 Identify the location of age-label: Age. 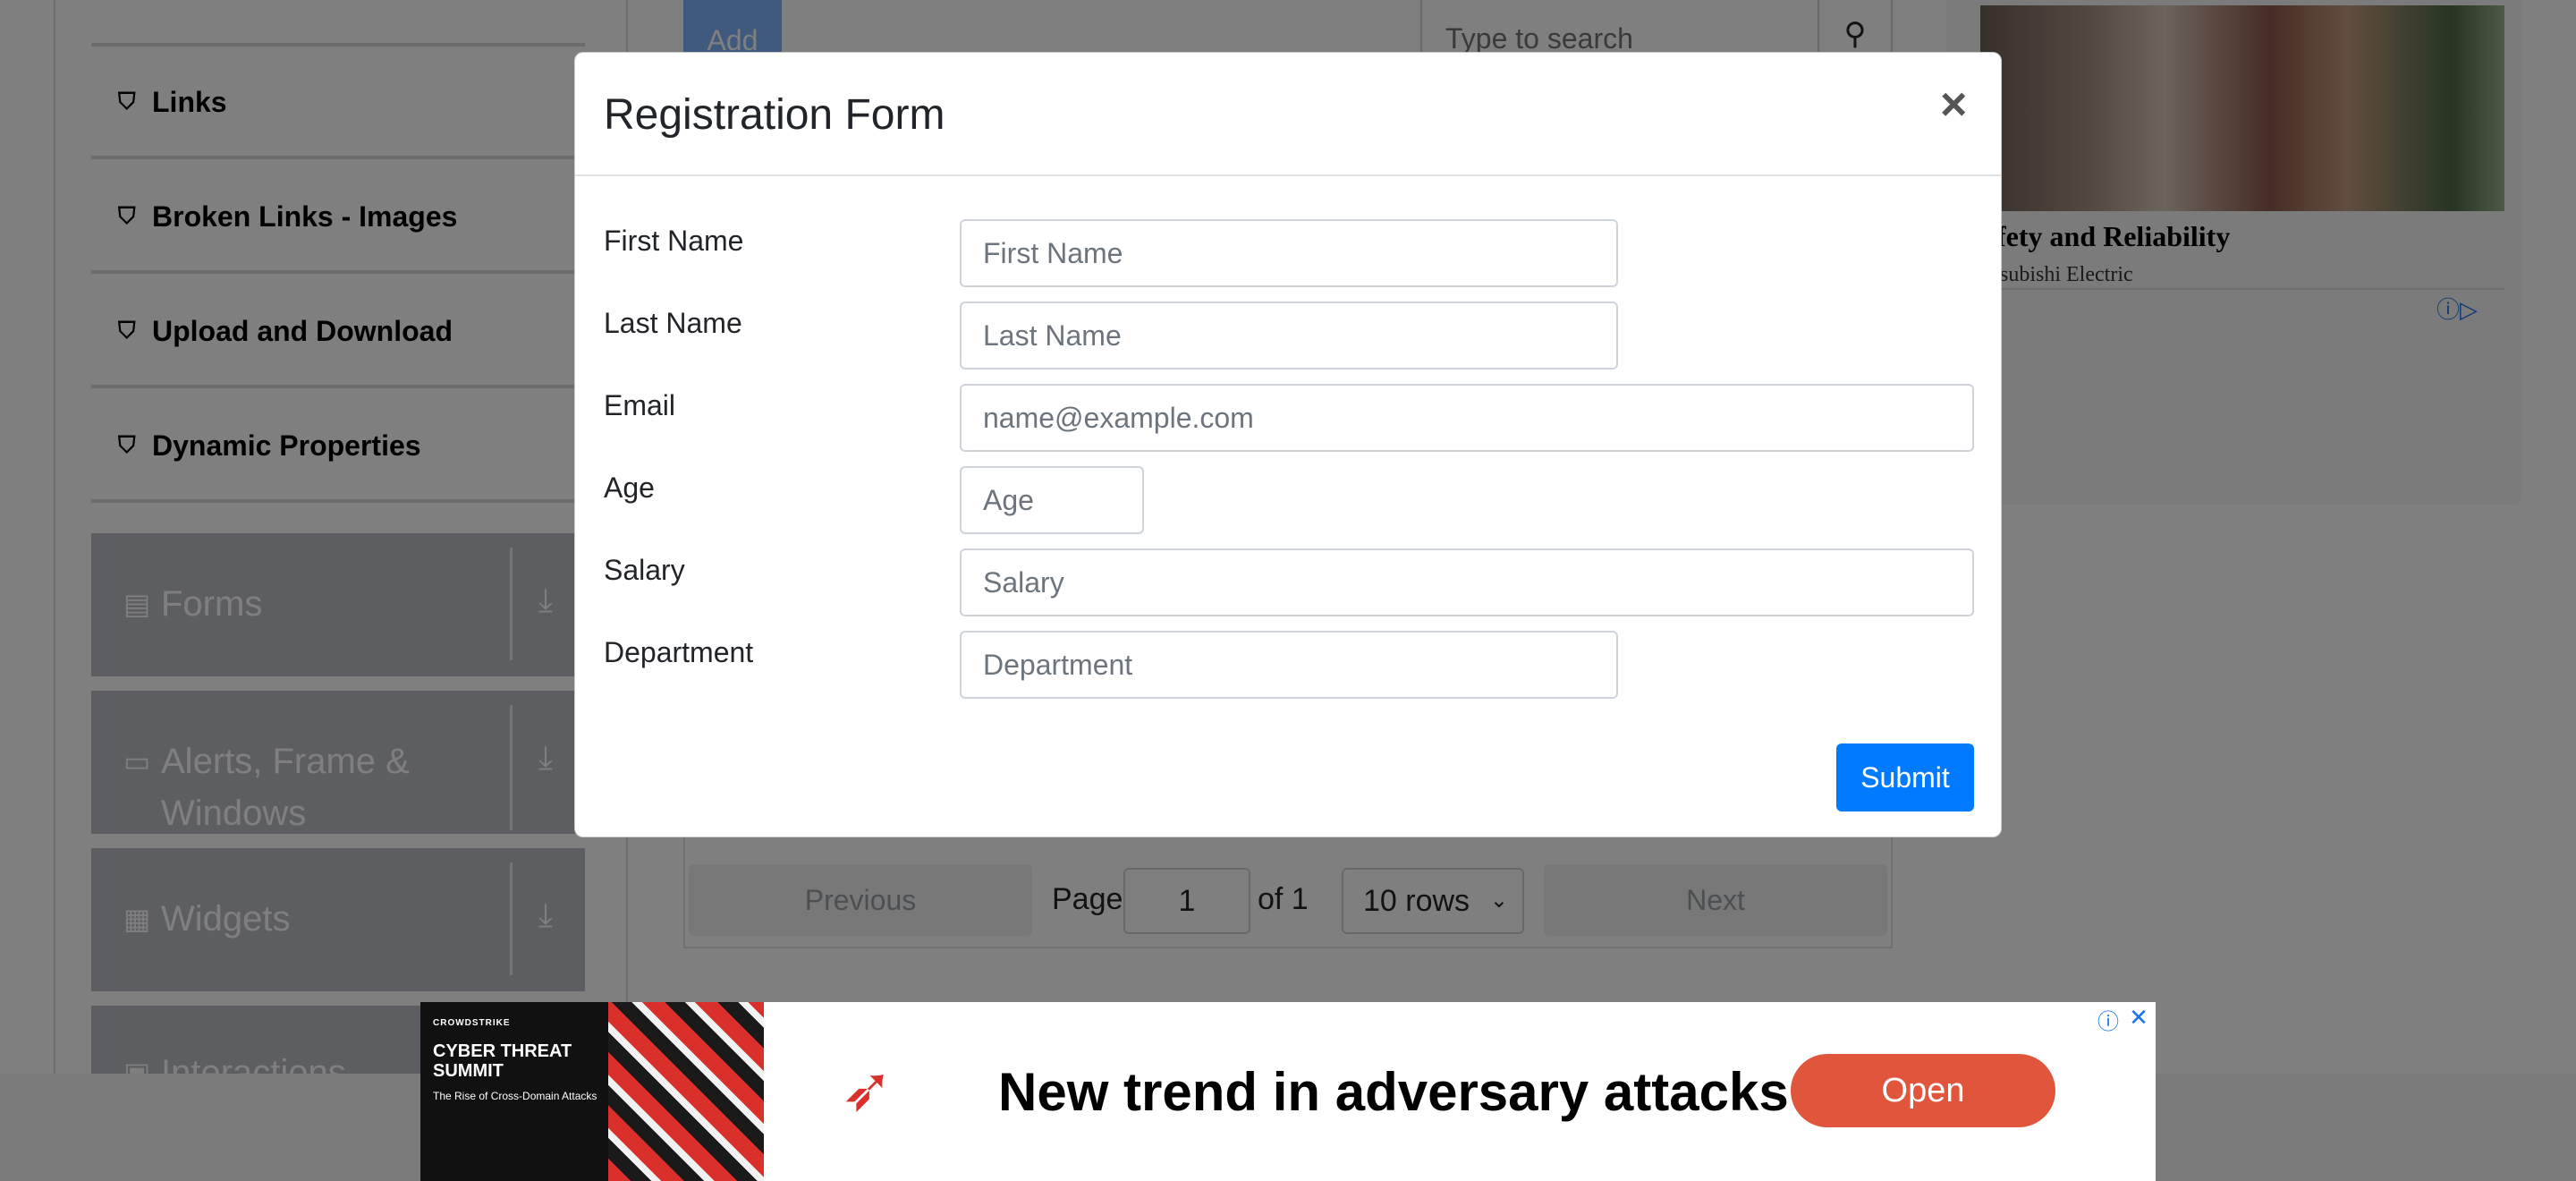
(629, 488).